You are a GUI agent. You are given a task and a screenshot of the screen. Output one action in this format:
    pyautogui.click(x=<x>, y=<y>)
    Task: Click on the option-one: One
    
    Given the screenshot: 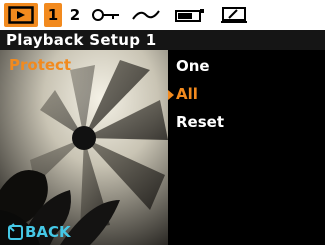 What is the action you would take?
    pyautogui.click(x=246, y=66)
    